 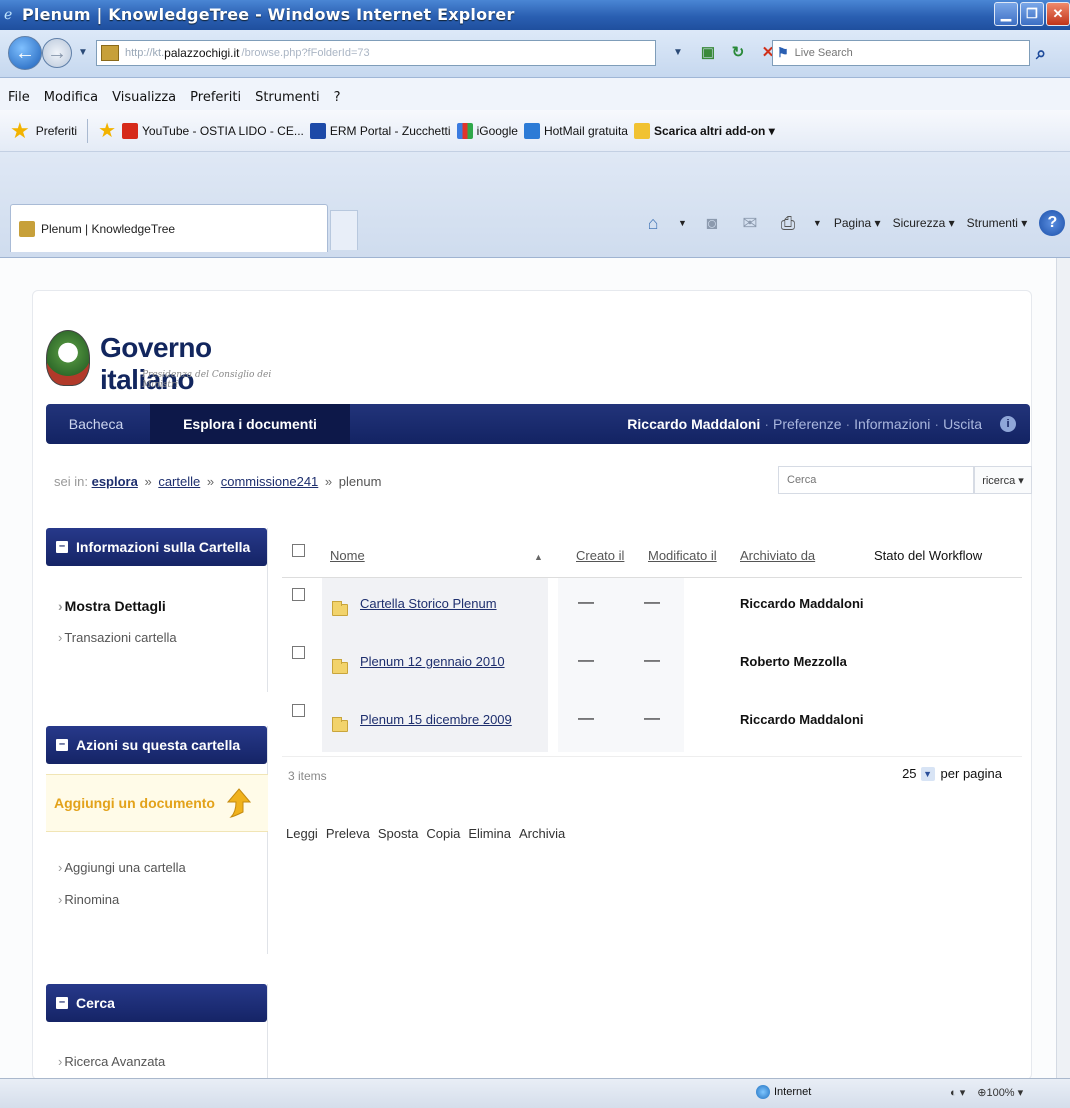 I want to click on search-input, so click(x=876, y=480).